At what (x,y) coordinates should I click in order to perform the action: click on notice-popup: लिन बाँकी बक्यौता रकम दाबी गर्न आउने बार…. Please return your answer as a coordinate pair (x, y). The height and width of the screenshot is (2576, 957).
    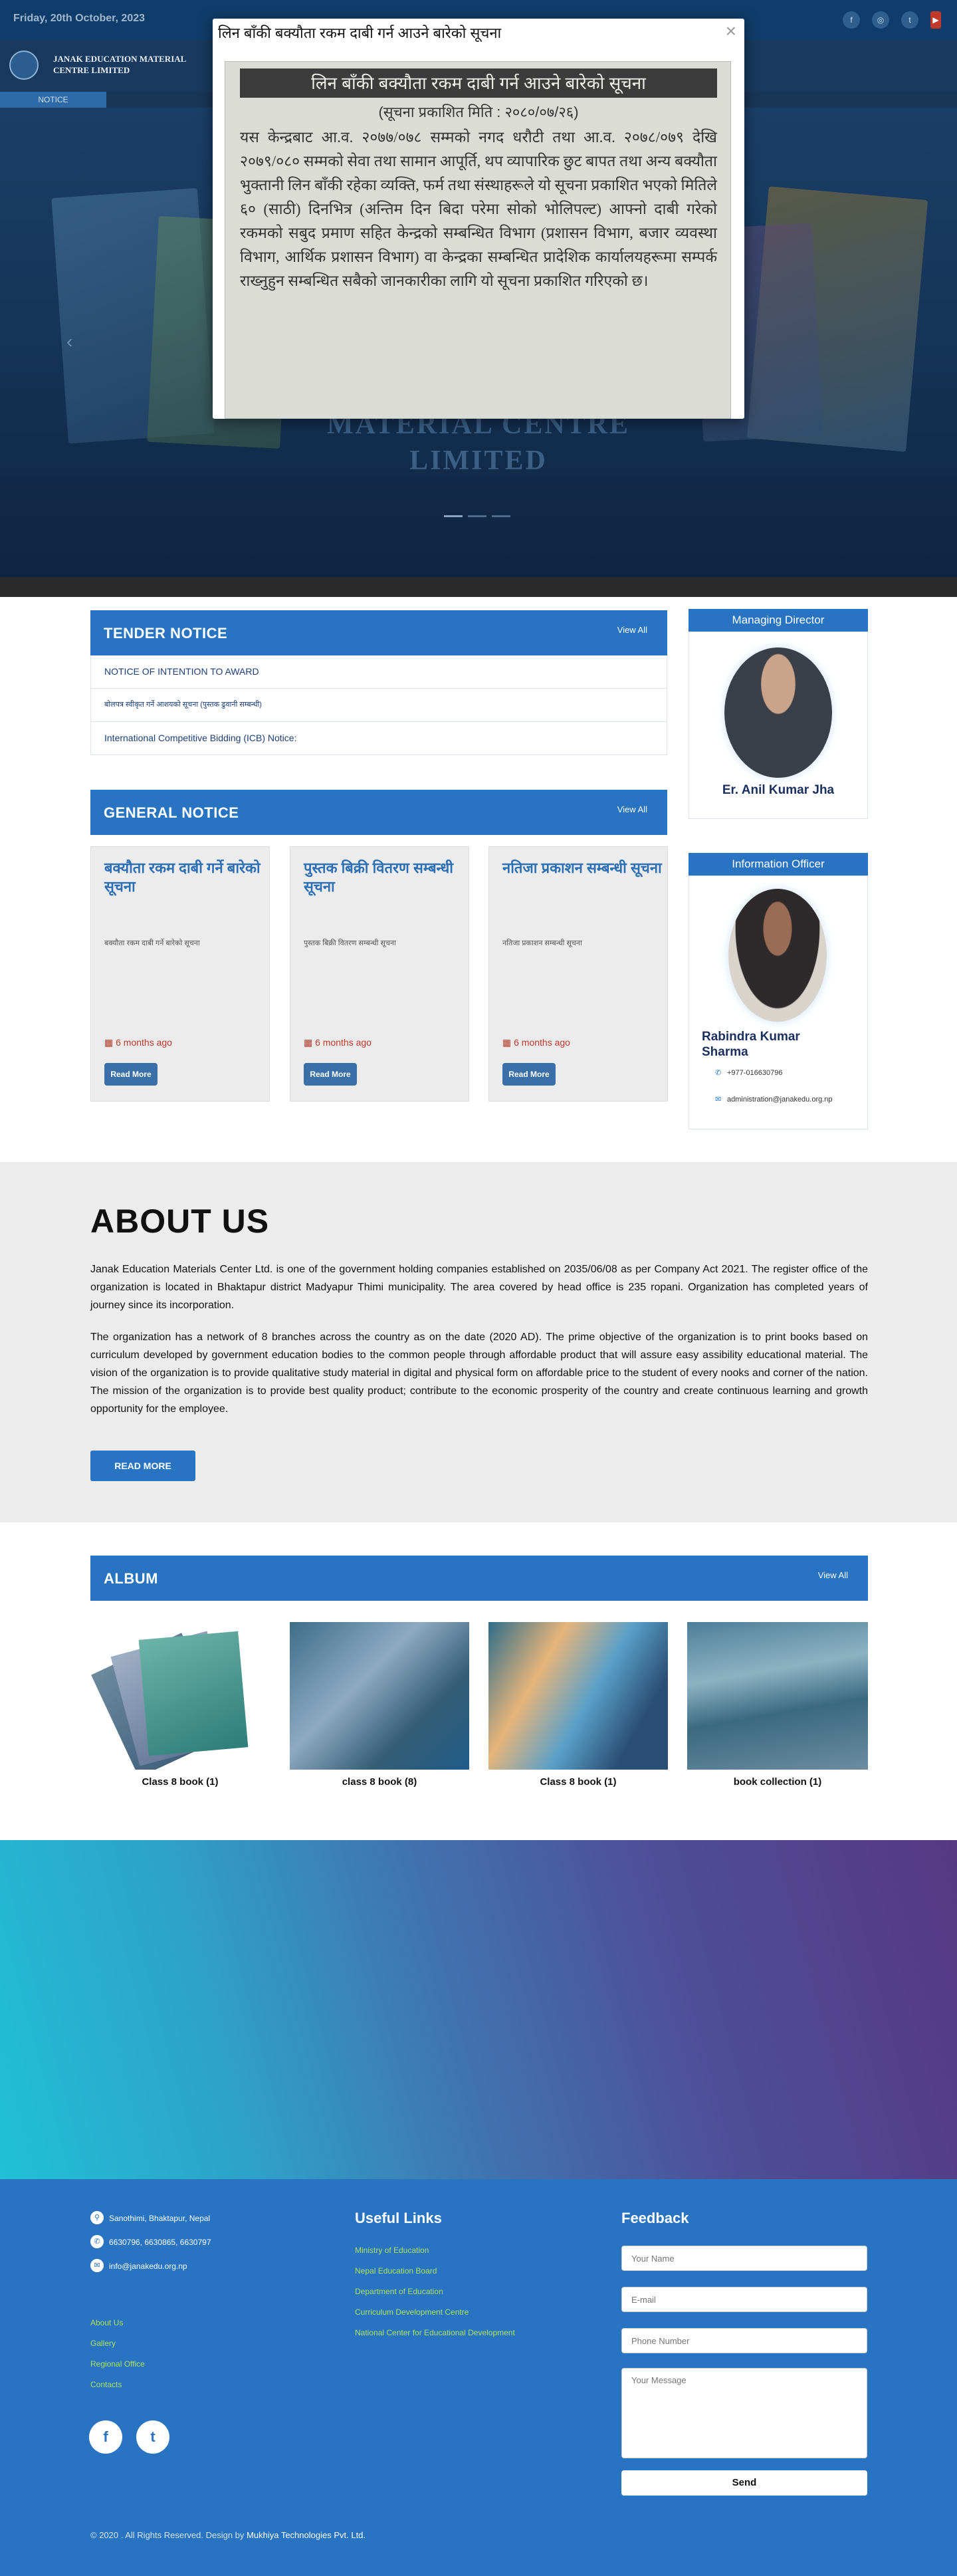
    Looking at the image, I should click on (478, 219).